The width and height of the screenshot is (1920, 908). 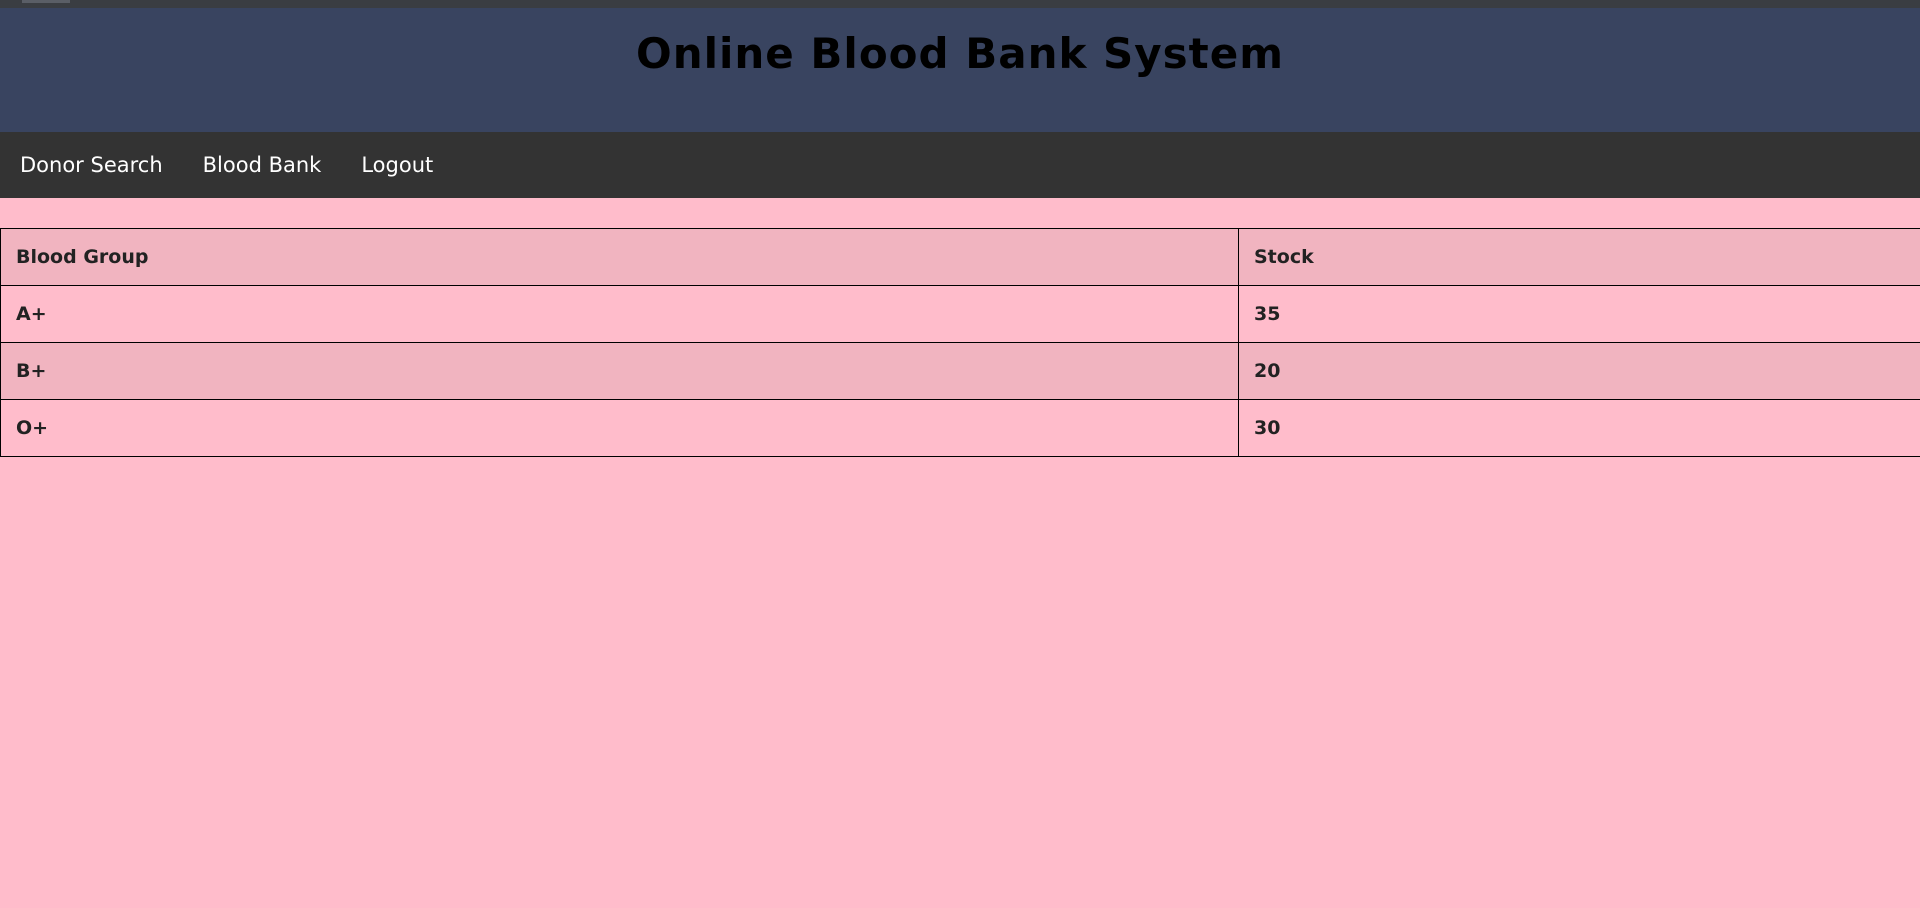 I want to click on table-row: B+ 20, so click(x=960, y=371).